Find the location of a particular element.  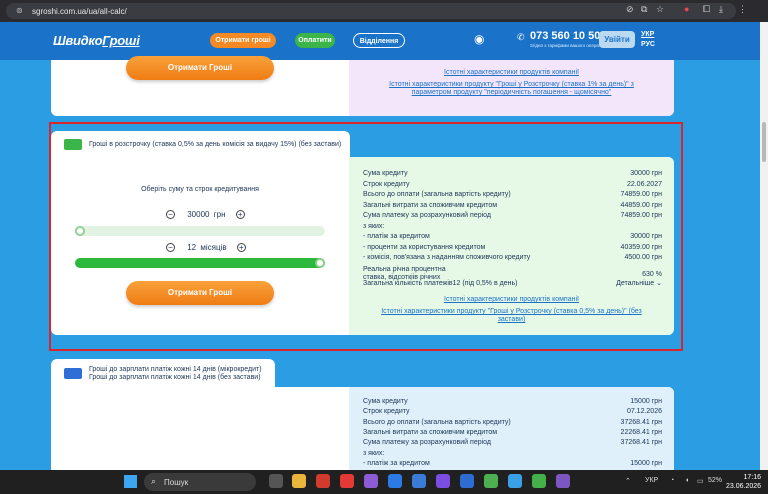

taskbar-search: ⌕ Пошук is located at coordinates (200, 482).